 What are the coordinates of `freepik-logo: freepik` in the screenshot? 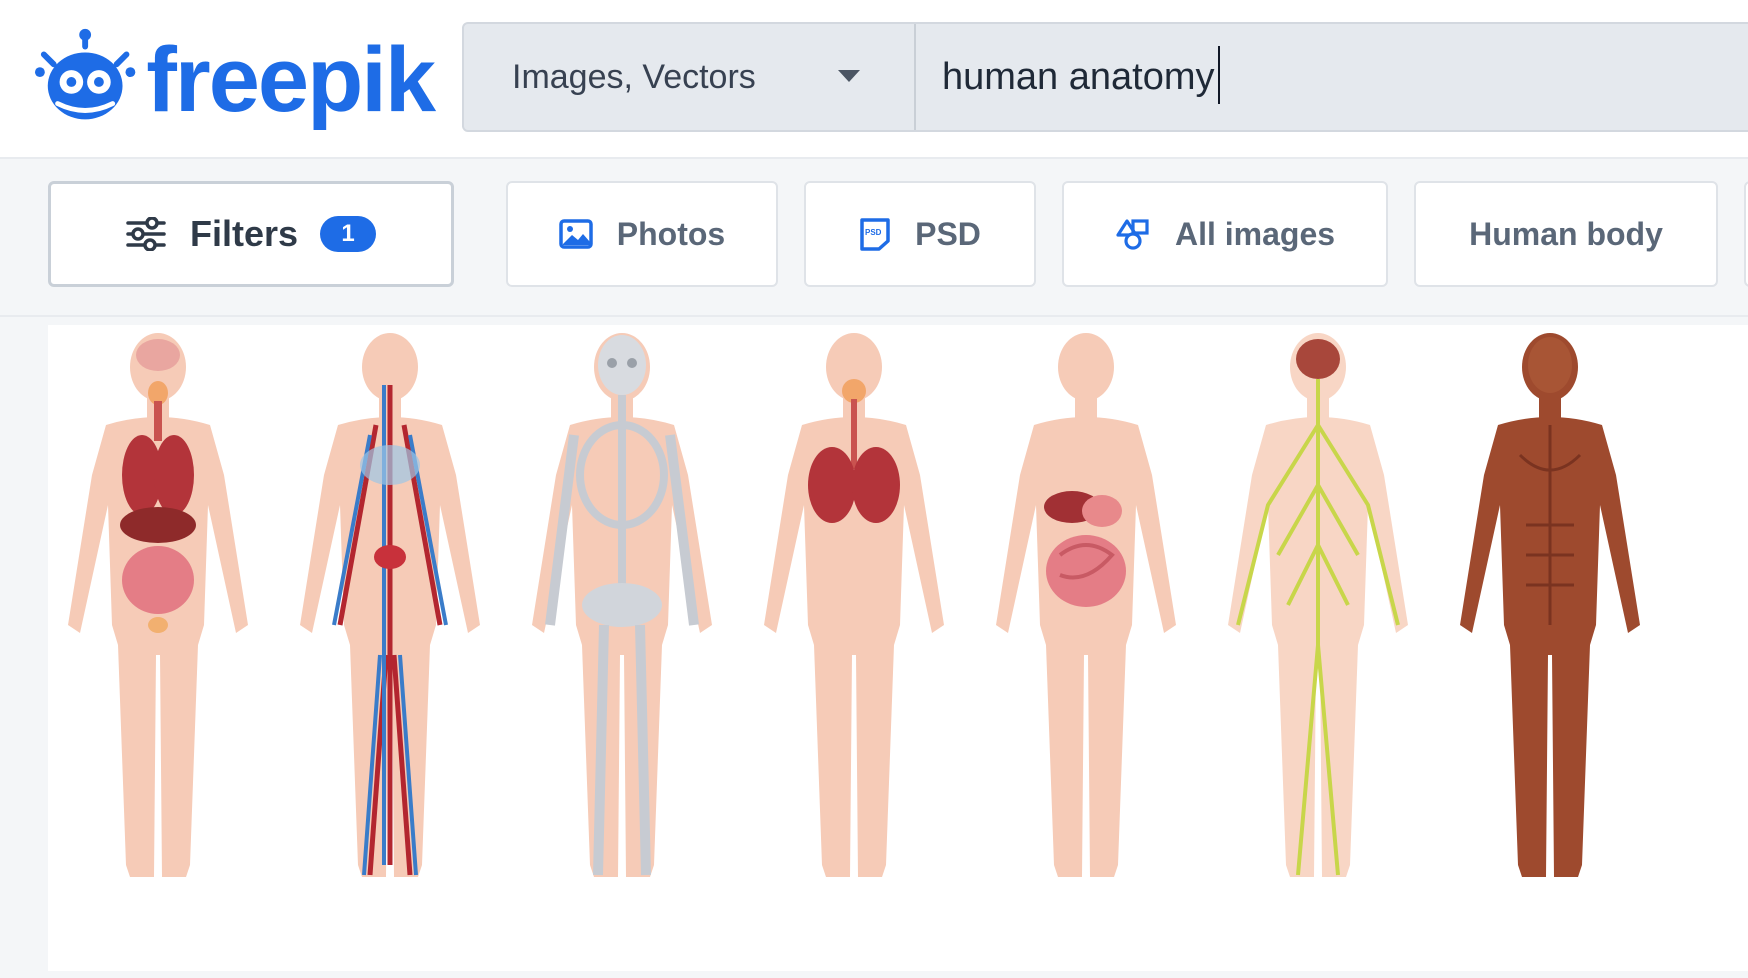 It's located at (235, 80).